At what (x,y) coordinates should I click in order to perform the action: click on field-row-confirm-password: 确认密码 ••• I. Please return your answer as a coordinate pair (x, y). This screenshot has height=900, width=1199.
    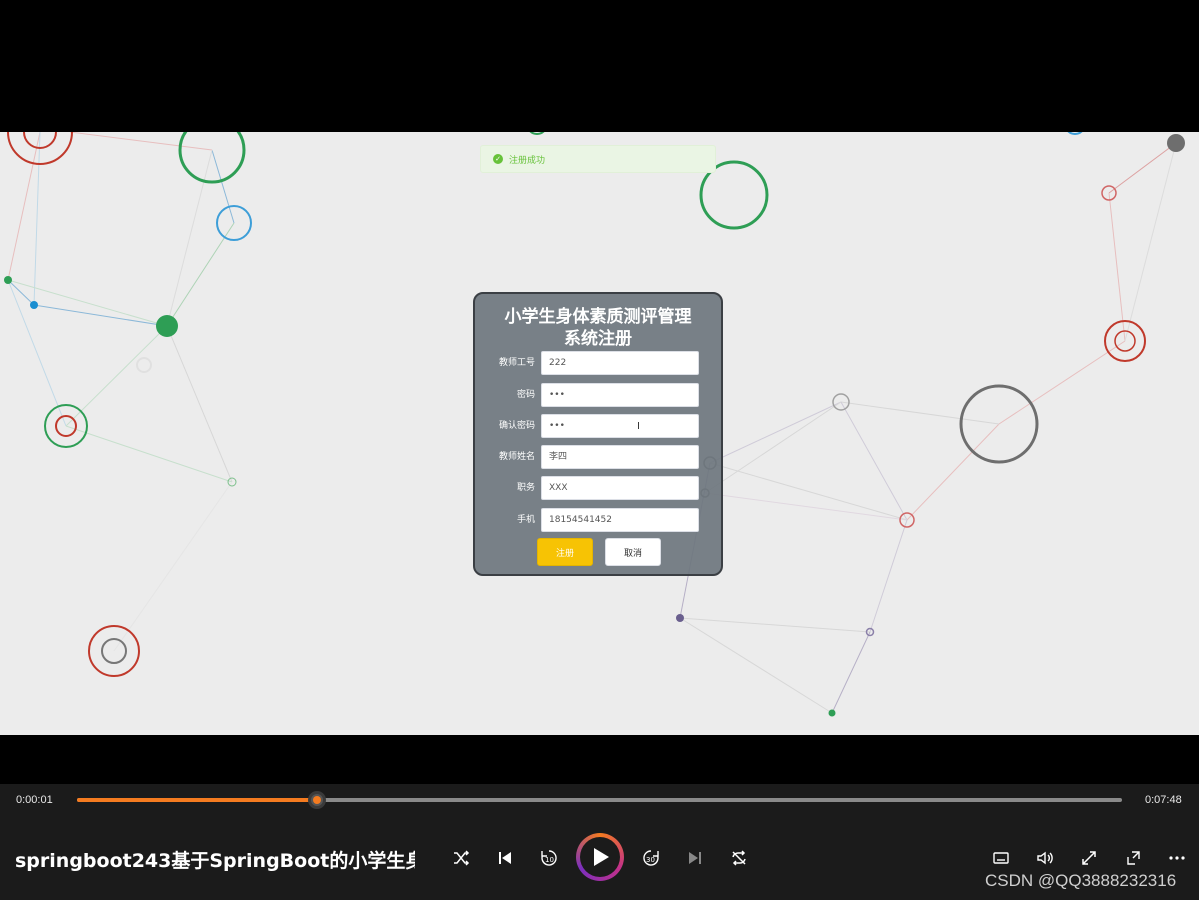
    Looking at the image, I should click on (598, 426).